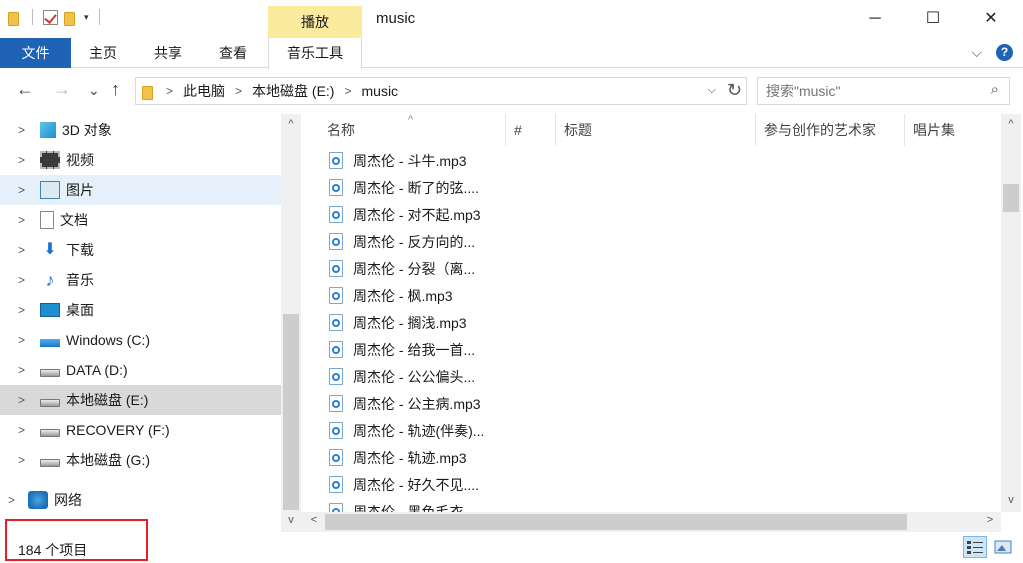 The image size is (1023, 563). What do you see at coordinates (140, 160) in the screenshot?
I see `nav-item-videos: > 视频` at bounding box center [140, 160].